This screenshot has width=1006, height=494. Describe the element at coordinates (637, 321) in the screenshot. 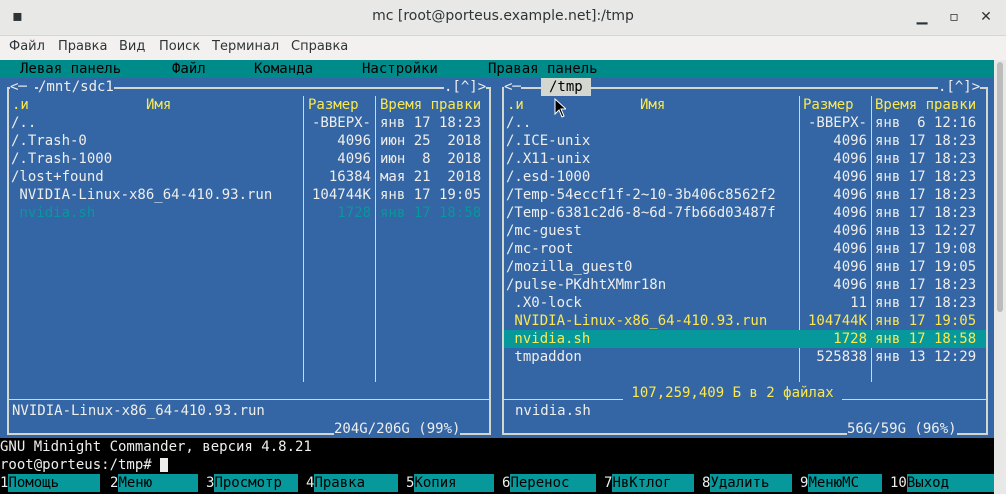

I see `right-file-name: NVIDIA-Linux-x86_64-410.93.run` at that location.